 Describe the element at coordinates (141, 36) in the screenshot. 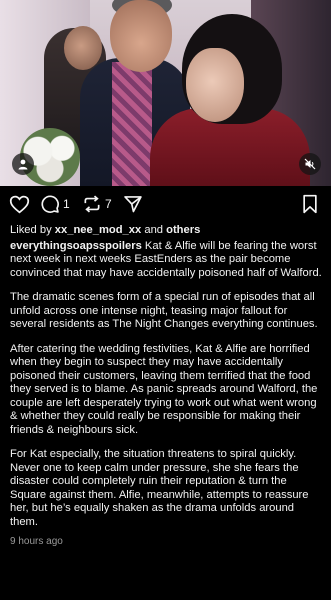

I see `man-head` at that location.